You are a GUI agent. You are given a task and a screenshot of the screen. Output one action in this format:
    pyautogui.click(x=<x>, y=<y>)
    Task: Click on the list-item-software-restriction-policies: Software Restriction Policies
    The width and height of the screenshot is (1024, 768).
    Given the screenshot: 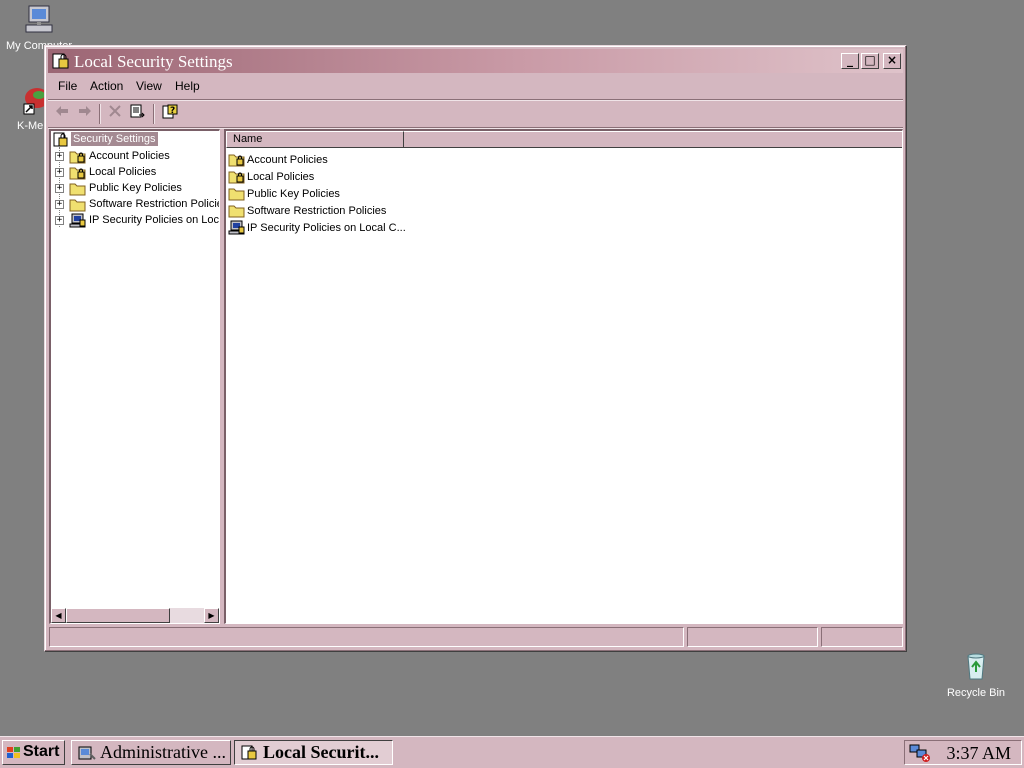 What is the action you would take?
    pyautogui.click(x=378, y=211)
    